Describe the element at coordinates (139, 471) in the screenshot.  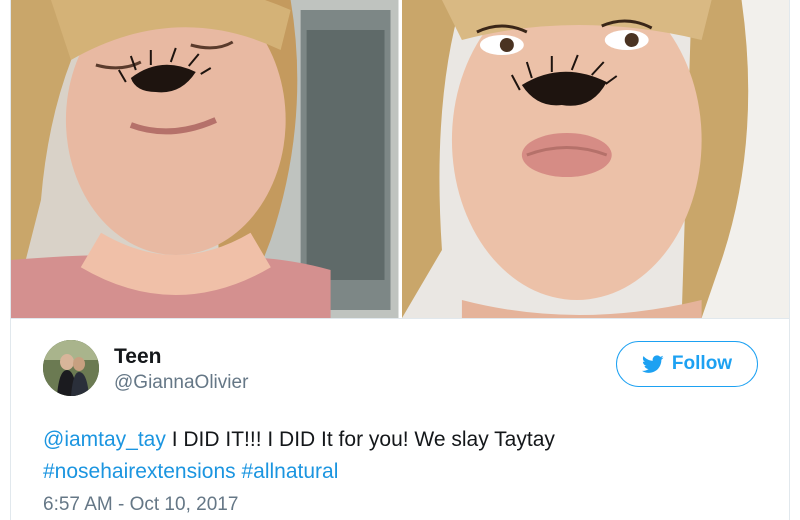
I see `hashtag-link: #nosehairextensions` at that location.